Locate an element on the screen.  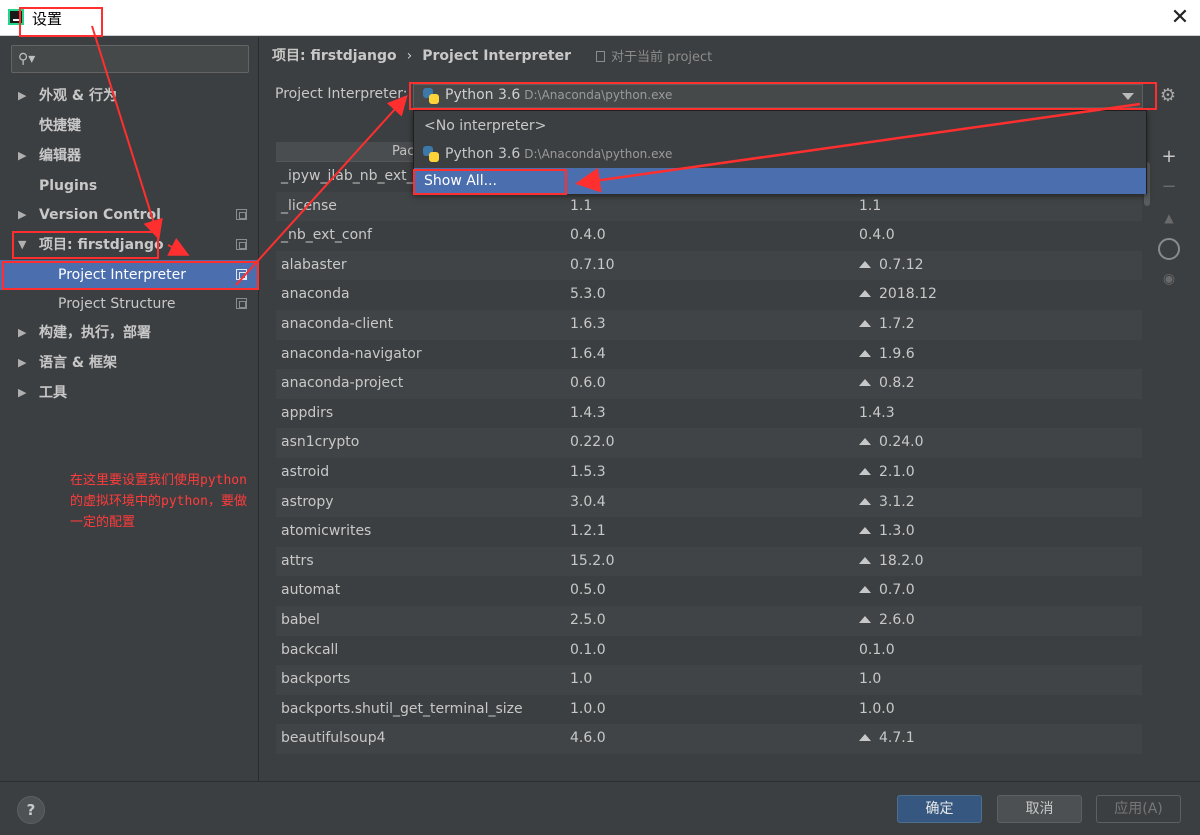
sidebar-item-editor: ▶ 编辑器 is located at coordinates (129, 156).